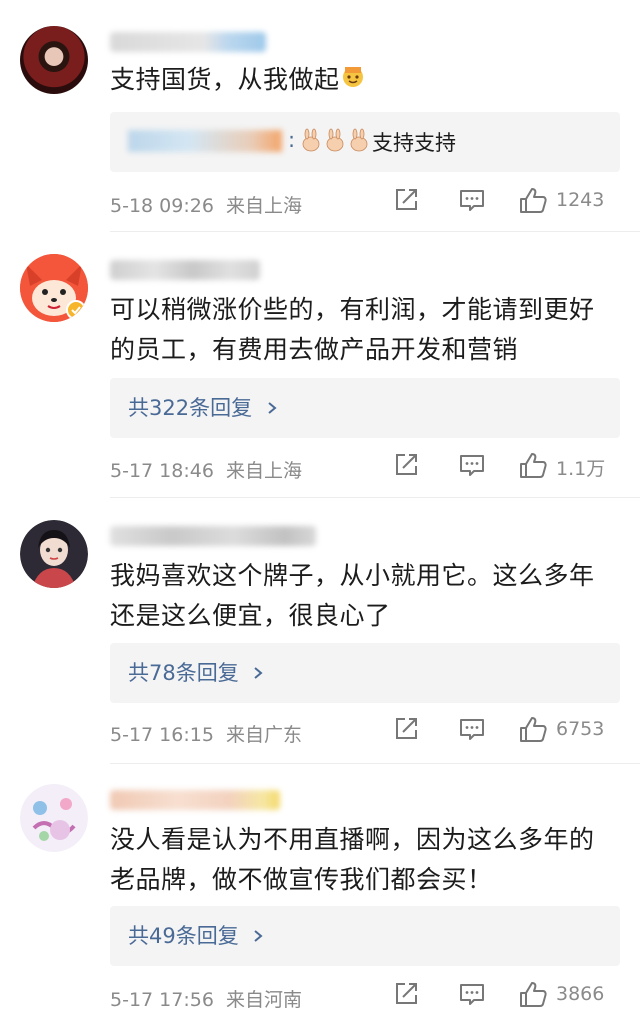 The width and height of the screenshot is (640, 1016). What do you see at coordinates (580, 200) in the screenshot?
I see `like-count: 1243` at bounding box center [580, 200].